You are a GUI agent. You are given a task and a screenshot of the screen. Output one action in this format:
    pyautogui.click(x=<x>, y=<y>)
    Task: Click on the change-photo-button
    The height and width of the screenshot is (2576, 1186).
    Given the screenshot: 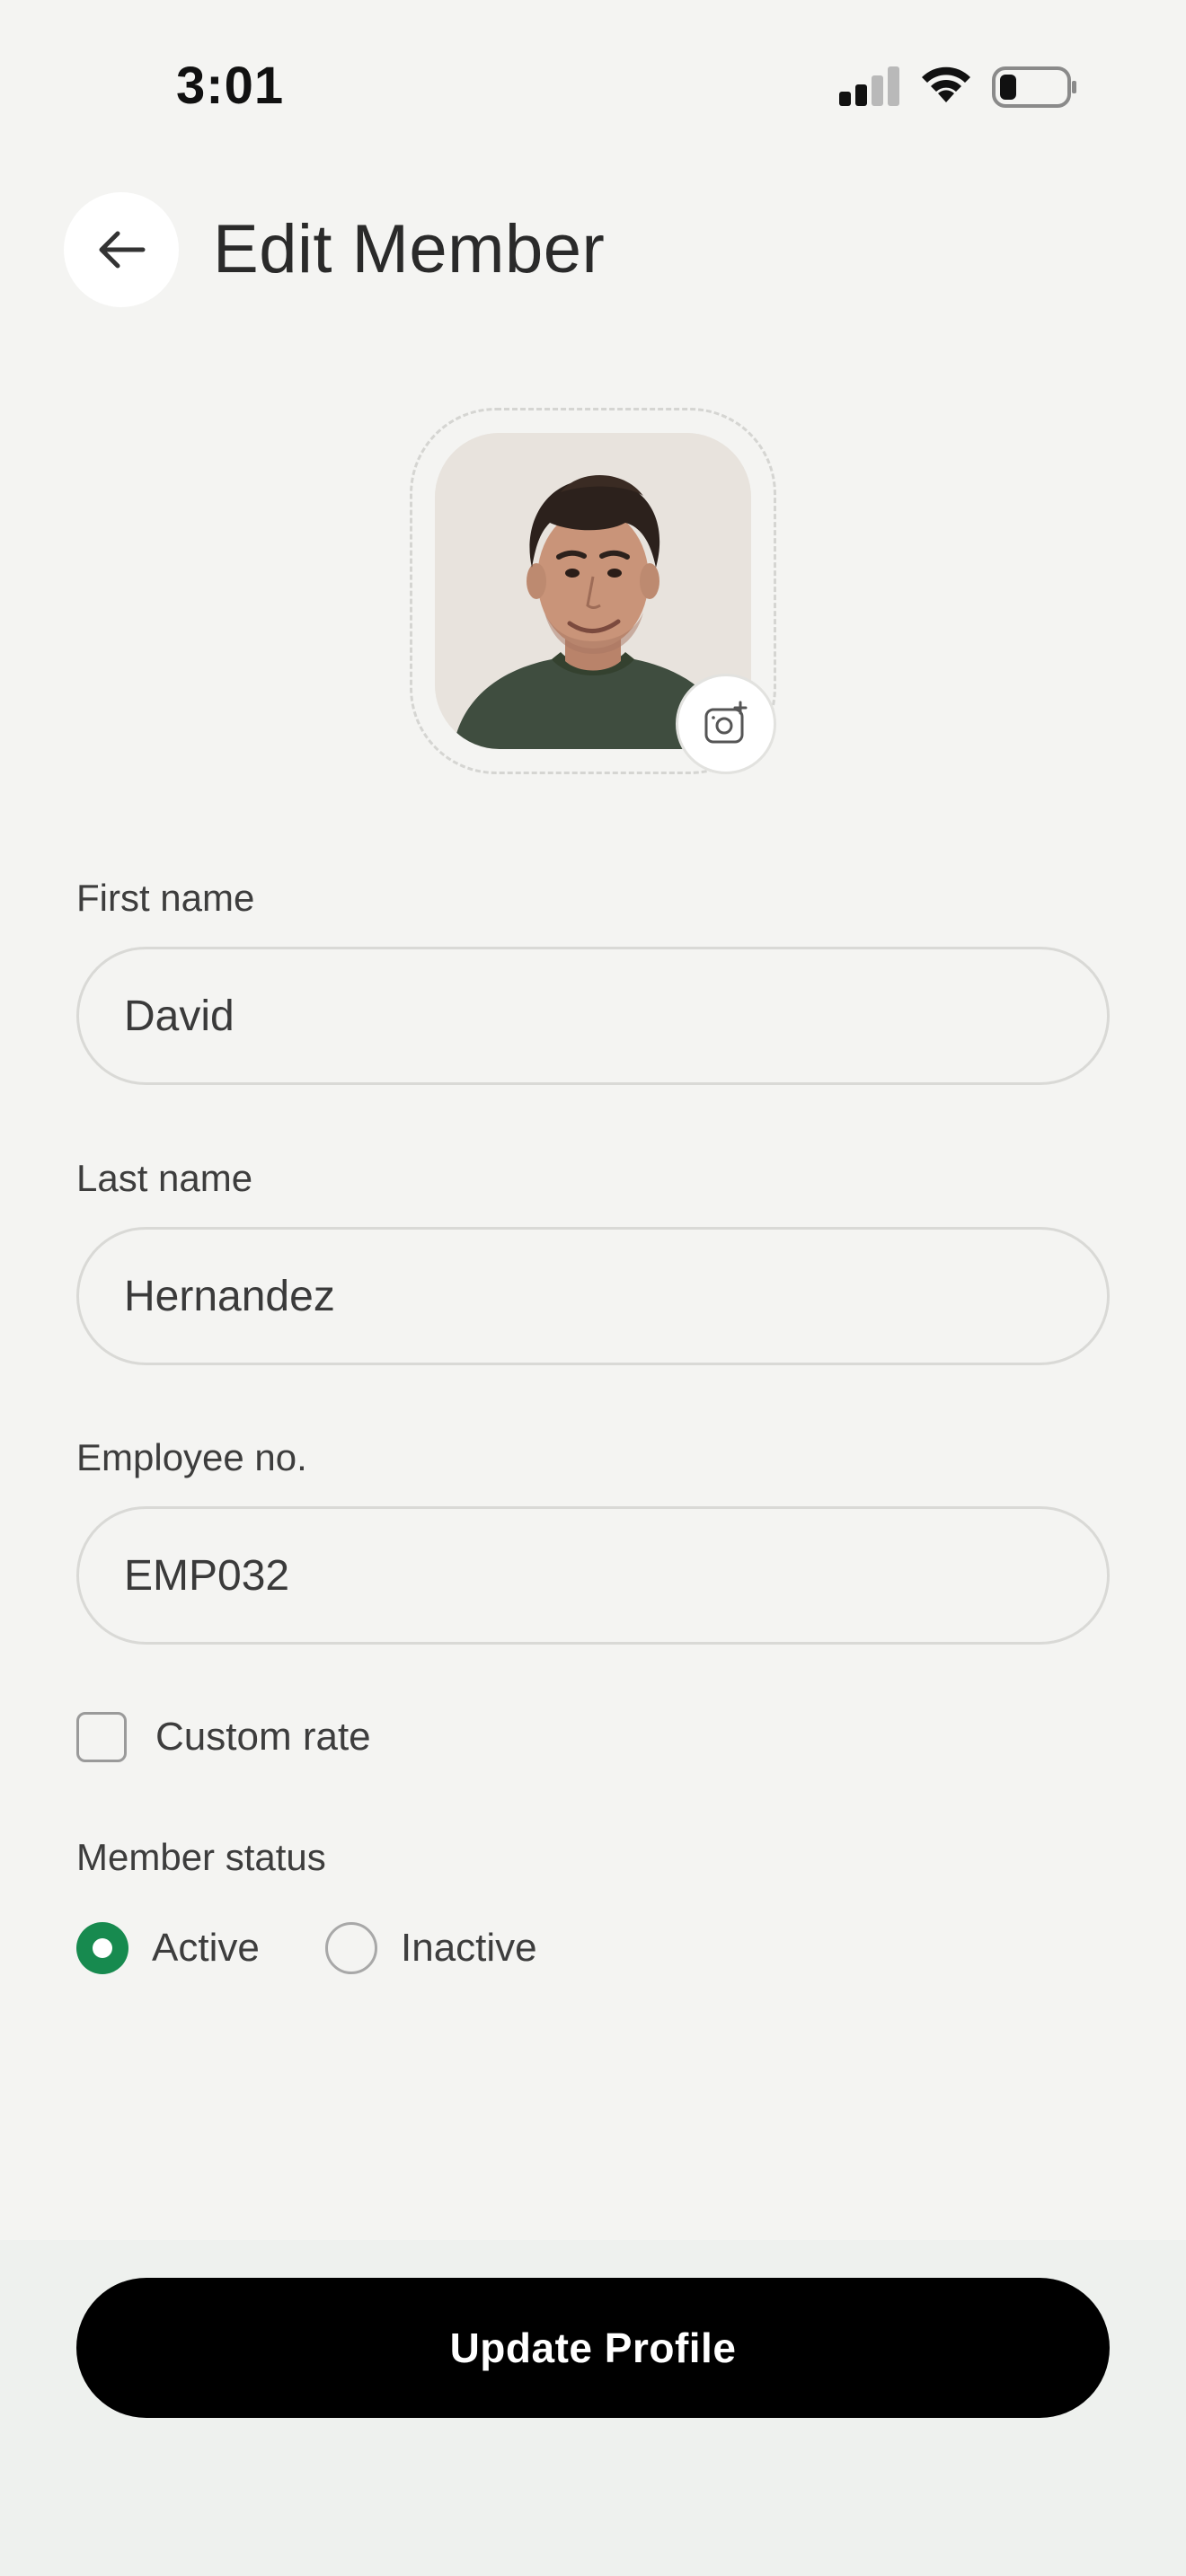 What is the action you would take?
    pyautogui.click(x=726, y=724)
    